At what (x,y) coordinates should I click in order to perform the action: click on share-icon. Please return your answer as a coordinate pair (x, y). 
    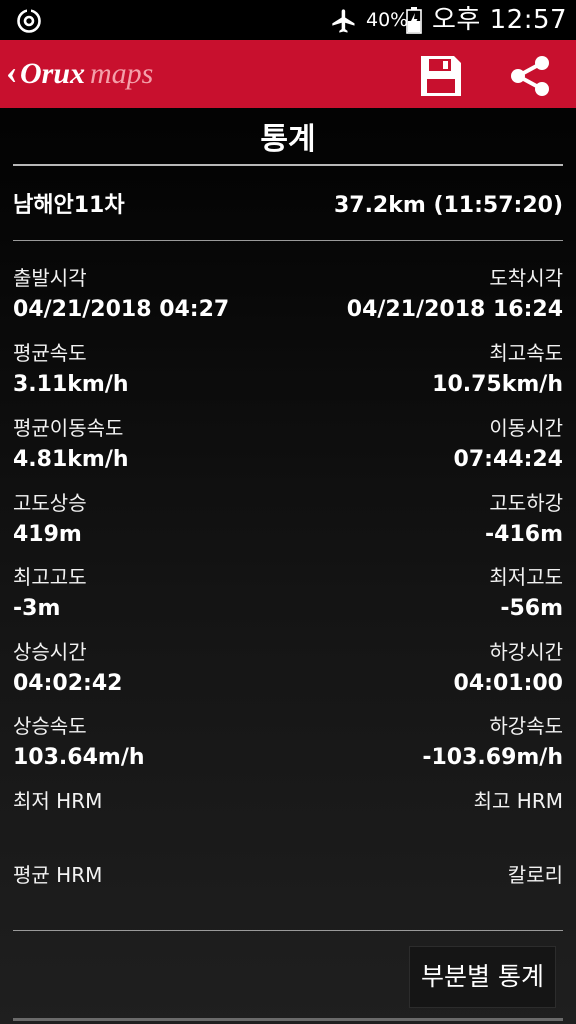
    Looking at the image, I should click on (530, 76).